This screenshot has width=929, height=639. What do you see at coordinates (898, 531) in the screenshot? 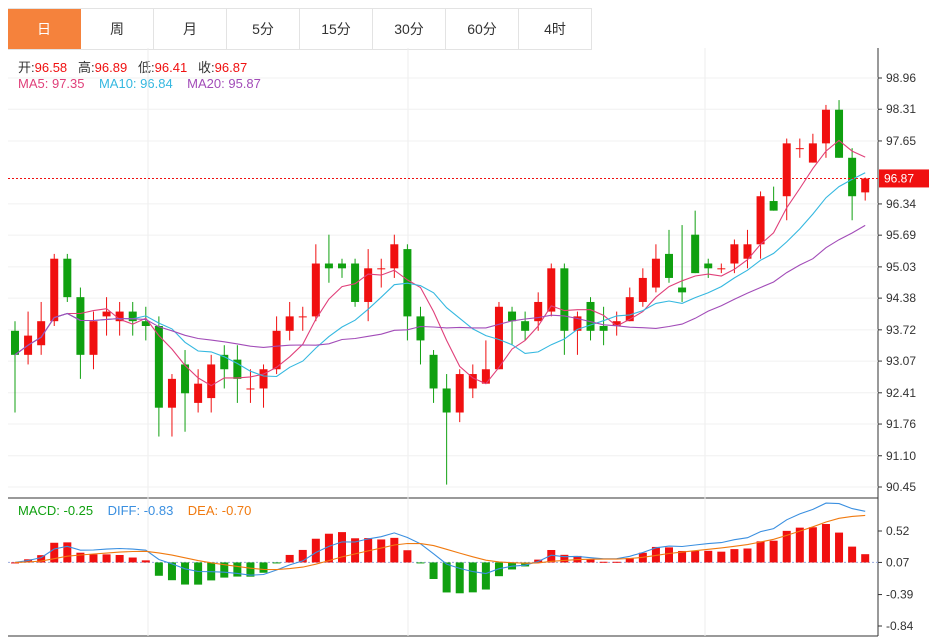
I see `macd-y-tick-label: 0.52` at bounding box center [898, 531].